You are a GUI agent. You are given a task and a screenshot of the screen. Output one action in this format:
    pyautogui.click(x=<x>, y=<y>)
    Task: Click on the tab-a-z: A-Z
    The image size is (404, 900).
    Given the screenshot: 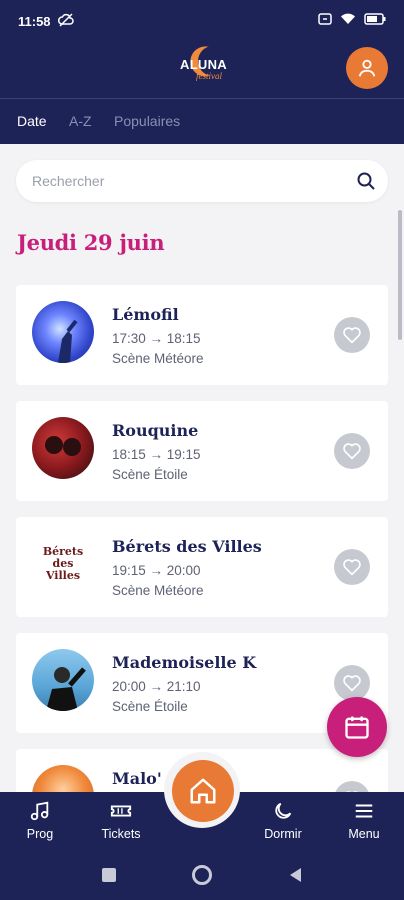 What is the action you would take?
    pyautogui.click(x=80, y=121)
    